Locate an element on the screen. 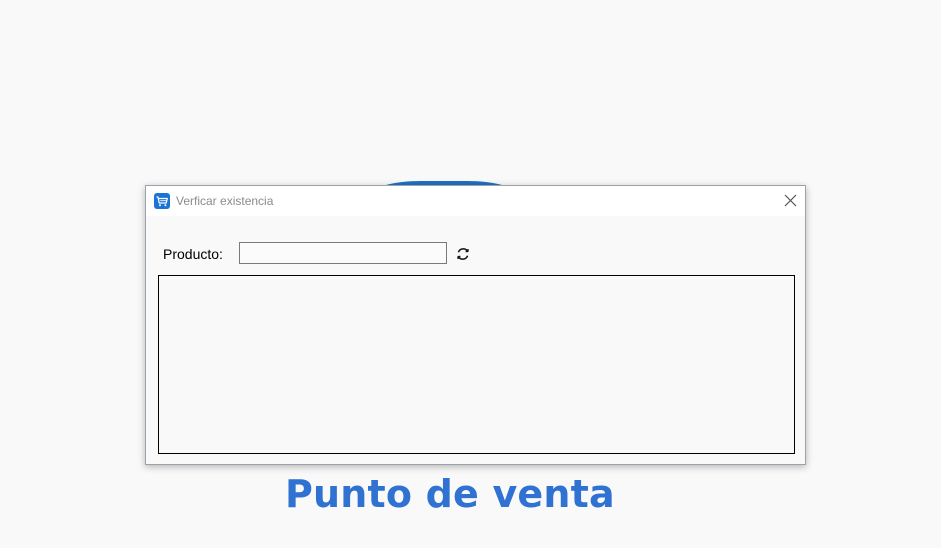  close-icon is located at coordinates (790, 200).